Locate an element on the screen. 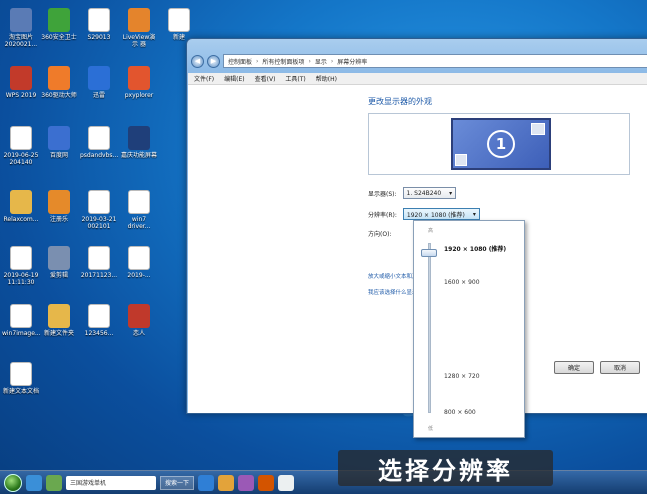  desktop-icon: 2019-06-19 11:11:30 is located at coordinates (21, 266).